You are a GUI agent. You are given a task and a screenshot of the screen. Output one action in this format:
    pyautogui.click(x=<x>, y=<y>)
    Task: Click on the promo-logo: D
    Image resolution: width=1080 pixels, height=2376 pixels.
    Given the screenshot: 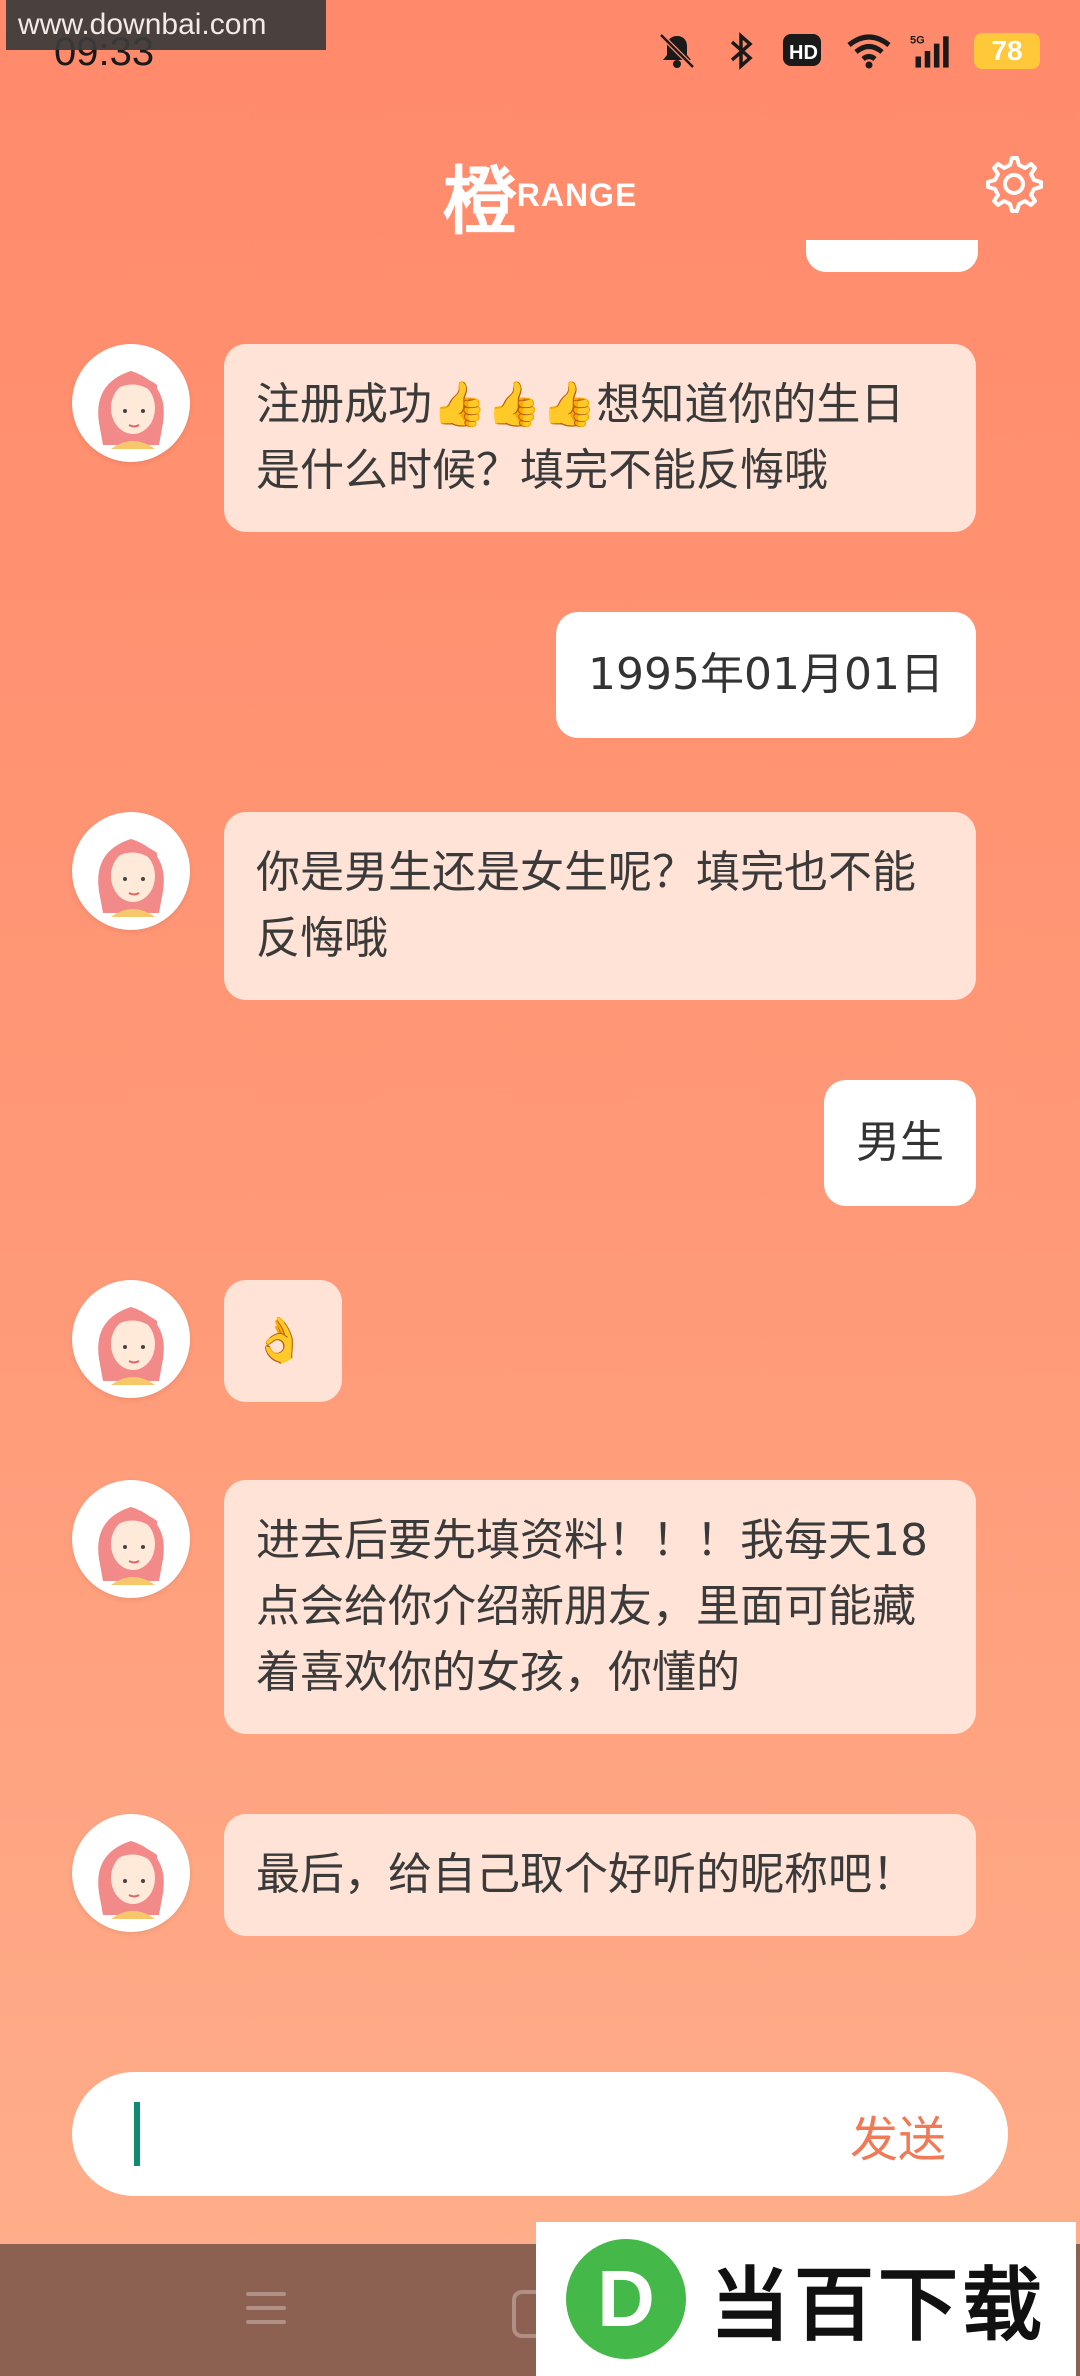 What is the action you would take?
    pyautogui.click(x=626, y=2299)
    